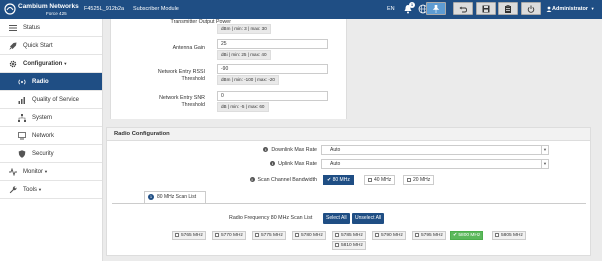 The image size is (602, 261). I want to click on wrench-icon, so click(13, 189).